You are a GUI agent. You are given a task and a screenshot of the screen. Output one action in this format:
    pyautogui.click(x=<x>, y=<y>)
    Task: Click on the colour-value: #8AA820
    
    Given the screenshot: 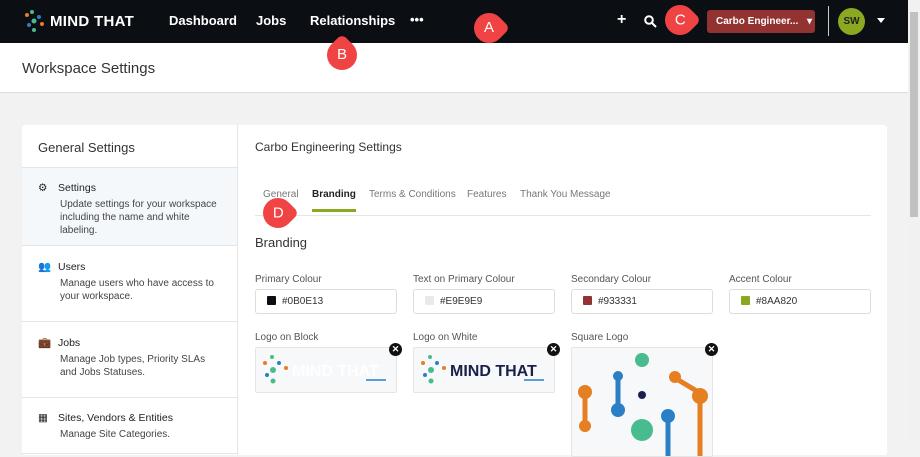 What is the action you would take?
    pyautogui.click(x=777, y=301)
    